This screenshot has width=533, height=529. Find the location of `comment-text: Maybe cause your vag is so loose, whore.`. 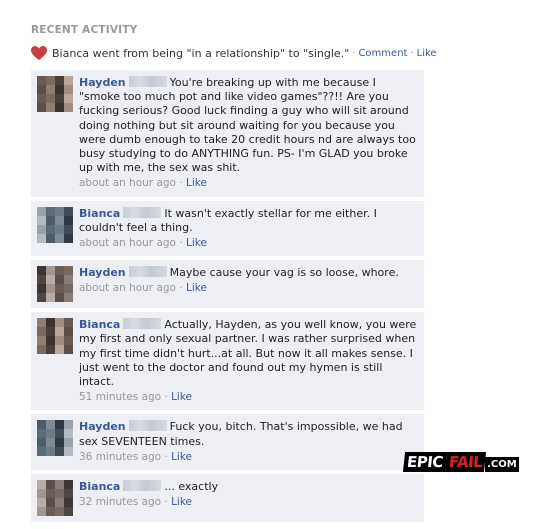

comment-text: Maybe cause your vag is so loose, whore. is located at coordinates (284, 273).